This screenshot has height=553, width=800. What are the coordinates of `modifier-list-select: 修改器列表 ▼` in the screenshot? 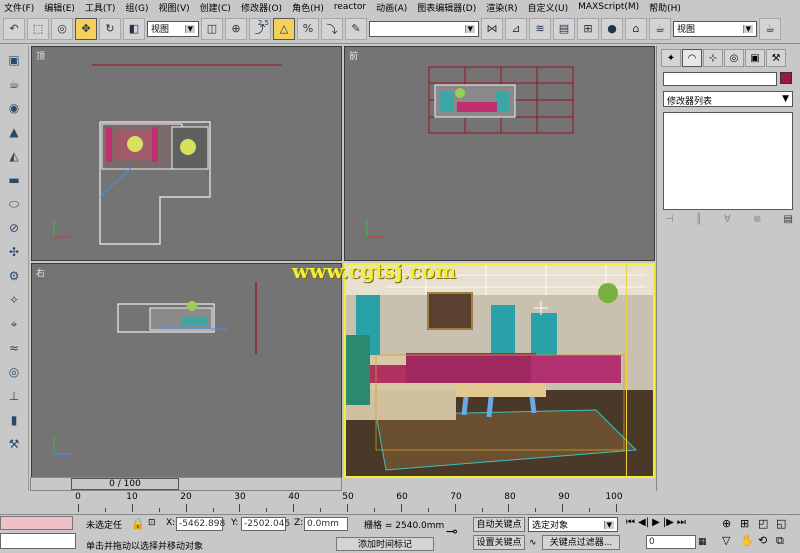 It's located at (728, 99).